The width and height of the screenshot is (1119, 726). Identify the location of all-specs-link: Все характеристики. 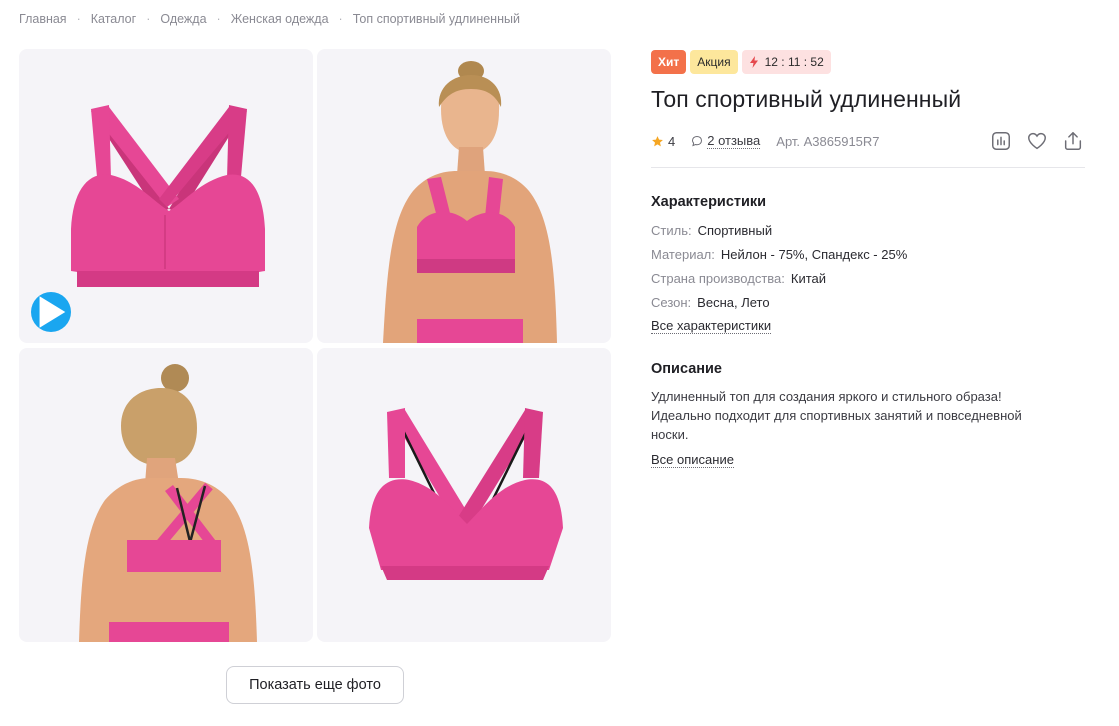
(711, 326).